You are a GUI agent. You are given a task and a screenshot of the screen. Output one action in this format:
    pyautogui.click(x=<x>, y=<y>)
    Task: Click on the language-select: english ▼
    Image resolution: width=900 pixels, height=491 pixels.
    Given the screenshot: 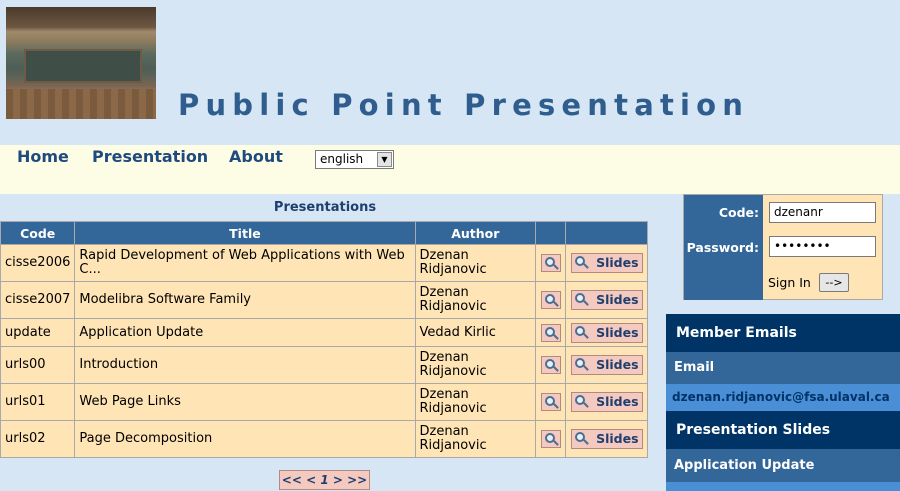 What is the action you would take?
    pyautogui.click(x=354, y=159)
    